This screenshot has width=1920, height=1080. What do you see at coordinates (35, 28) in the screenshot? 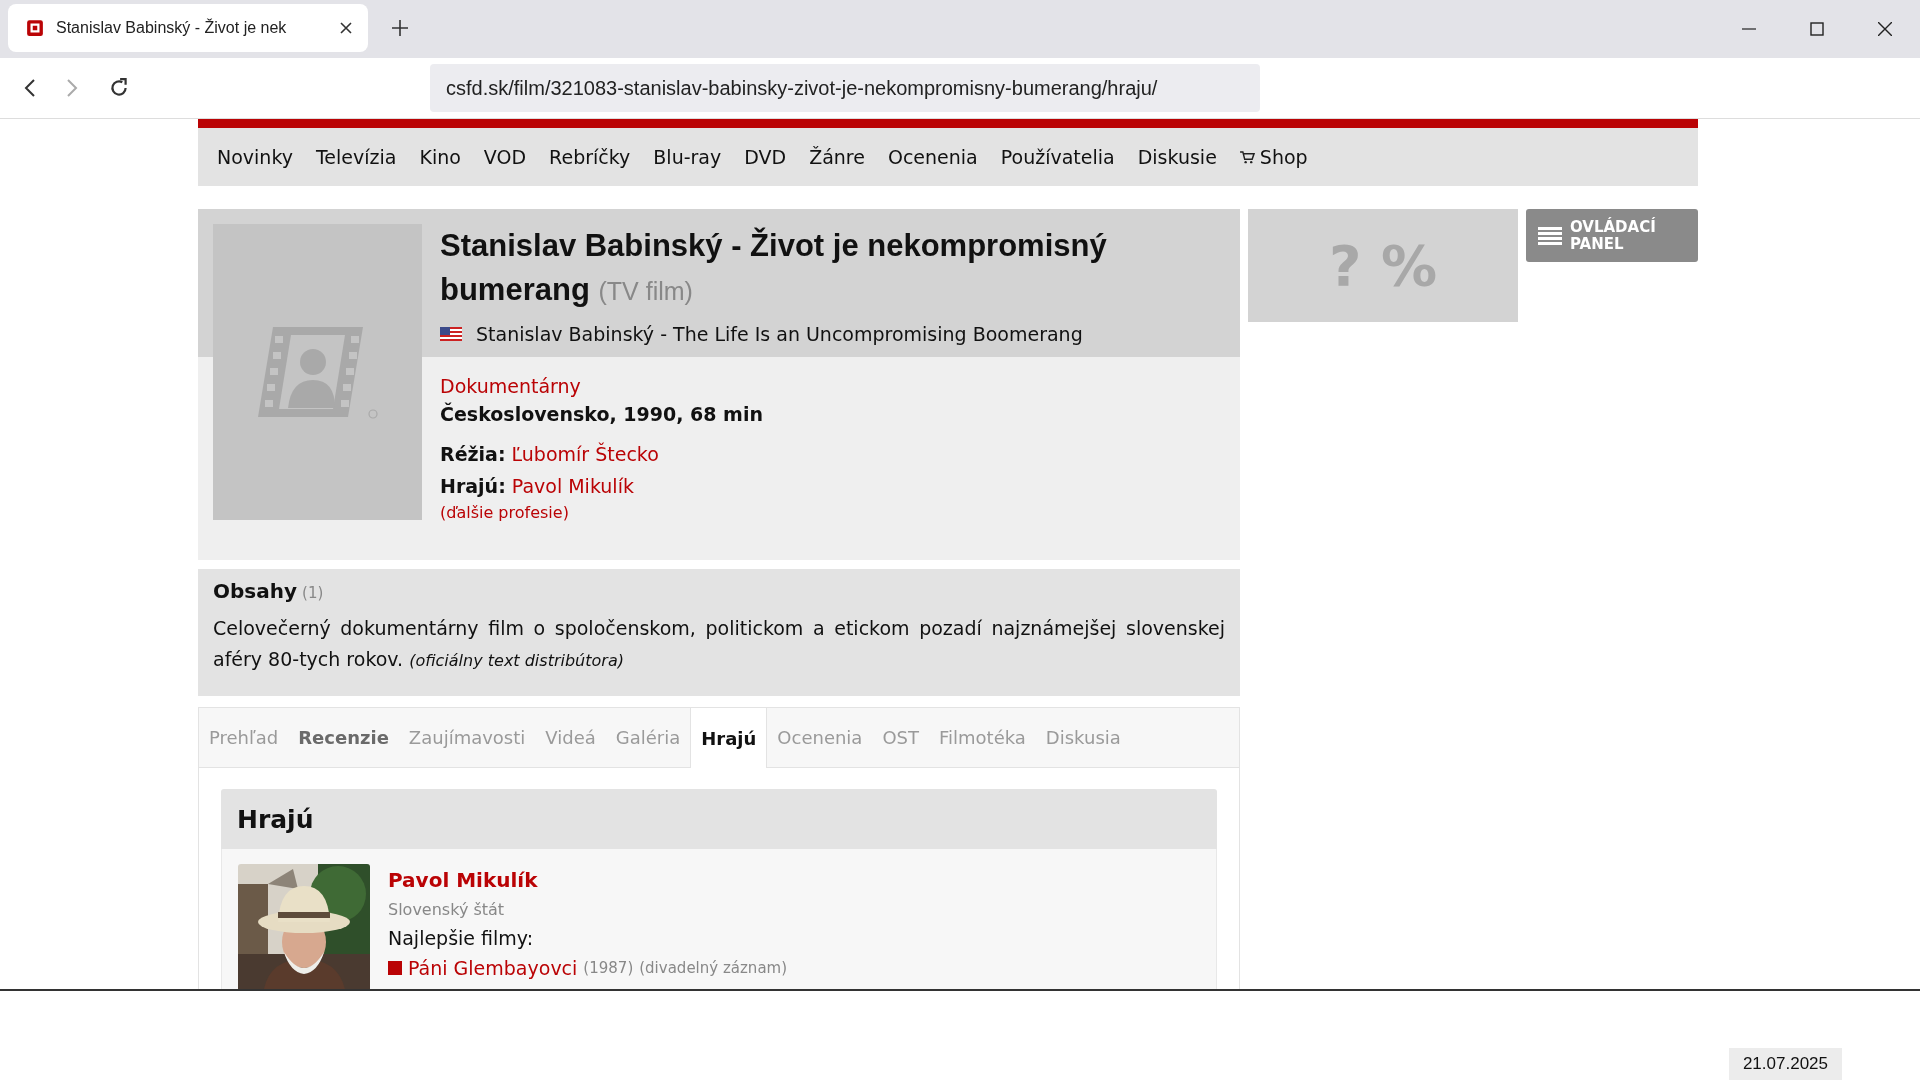
I see `film-logo-icon` at bounding box center [35, 28].